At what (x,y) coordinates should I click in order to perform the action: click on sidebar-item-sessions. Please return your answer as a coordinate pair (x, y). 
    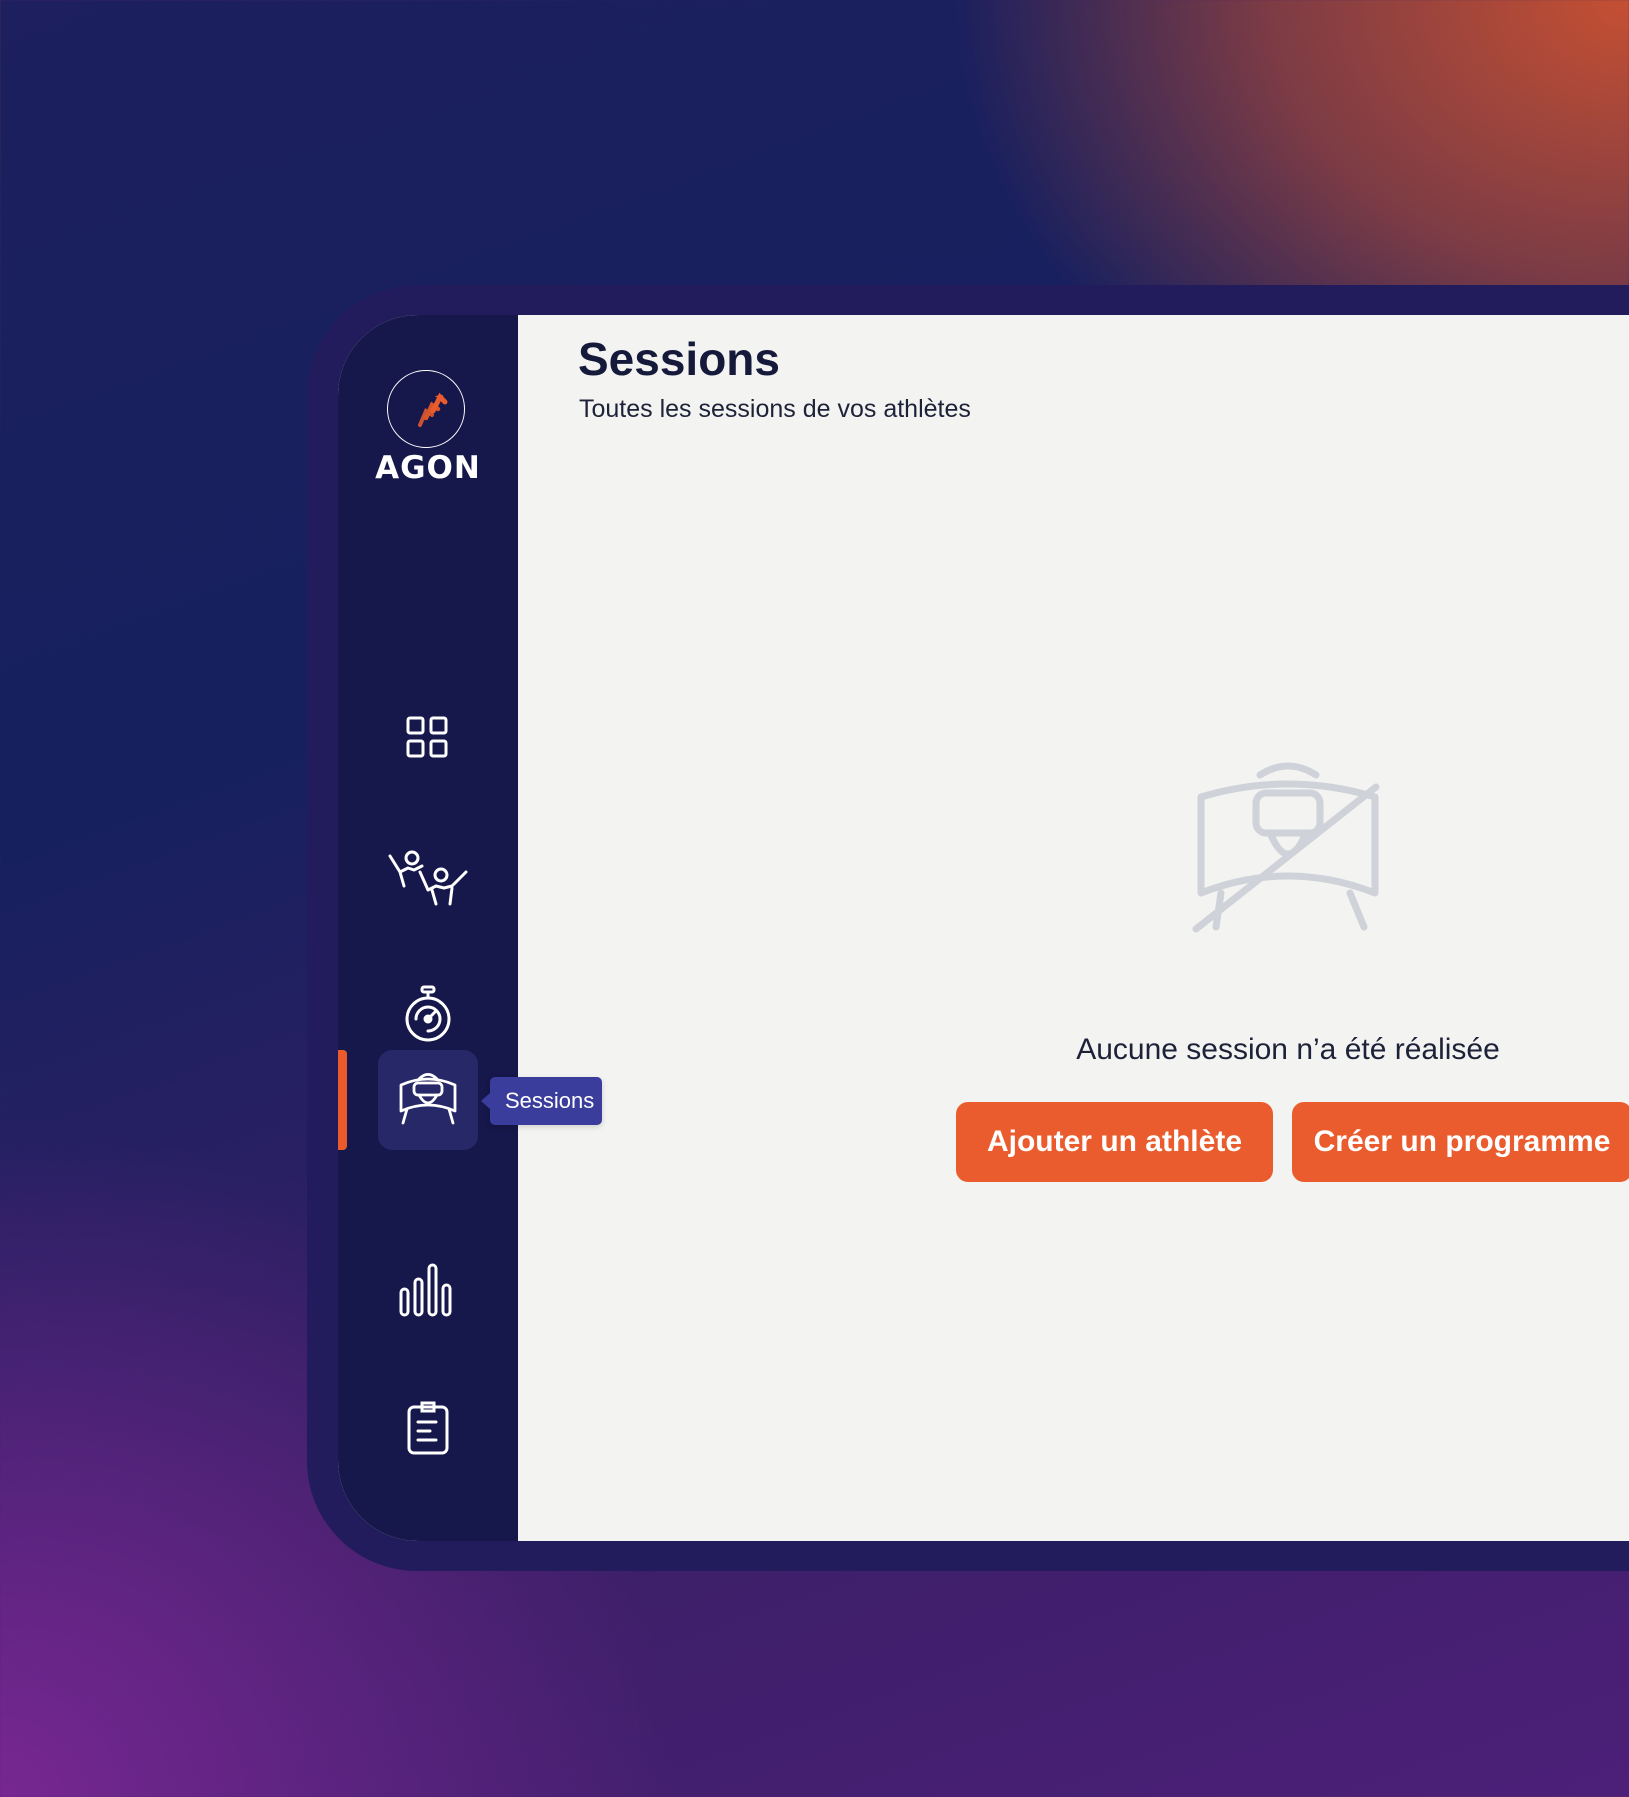
    Looking at the image, I should click on (428, 1100).